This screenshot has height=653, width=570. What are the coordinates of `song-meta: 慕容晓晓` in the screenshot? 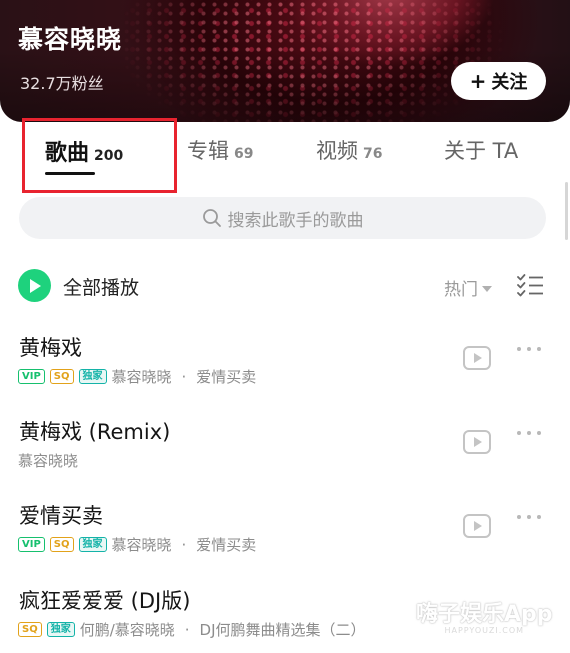 It's located at (48, 460).